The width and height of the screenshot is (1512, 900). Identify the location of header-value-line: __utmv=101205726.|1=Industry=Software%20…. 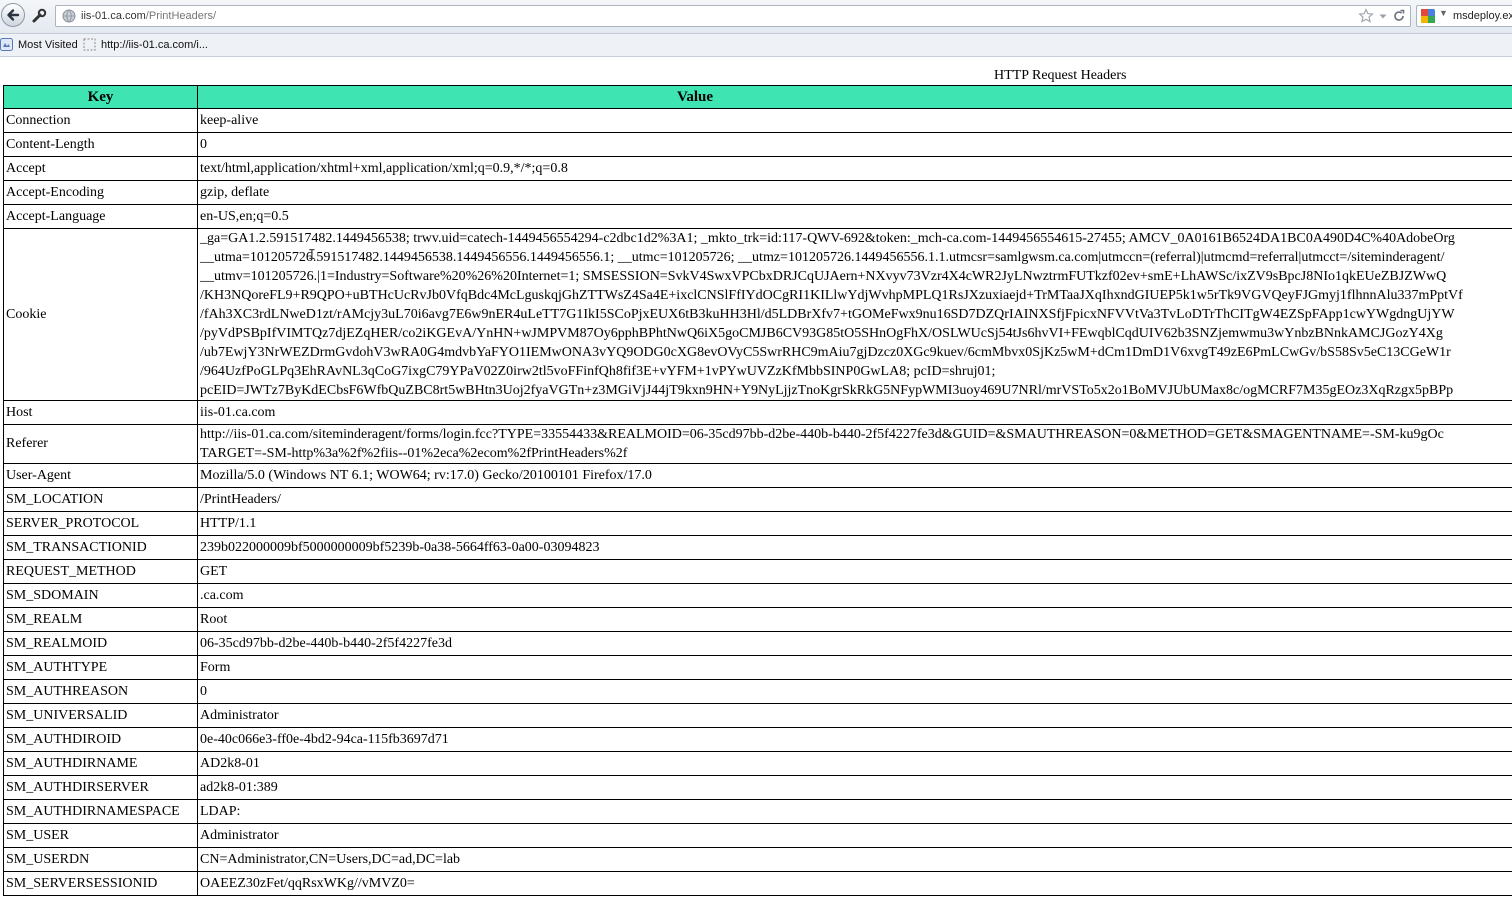
(823, 276).